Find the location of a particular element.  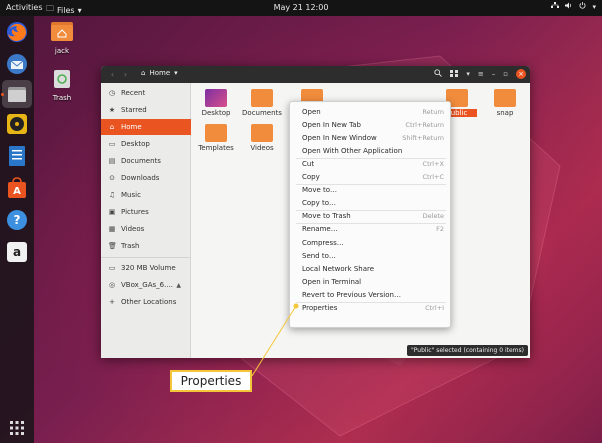

dock: A ? a is located at coordinates (17, 229).